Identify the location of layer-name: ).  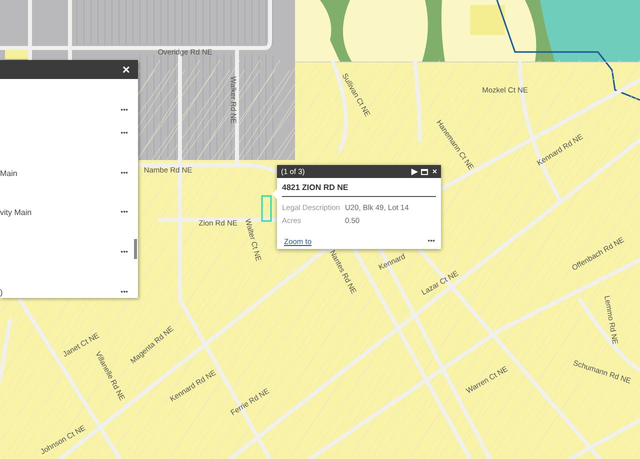
(1, 292).